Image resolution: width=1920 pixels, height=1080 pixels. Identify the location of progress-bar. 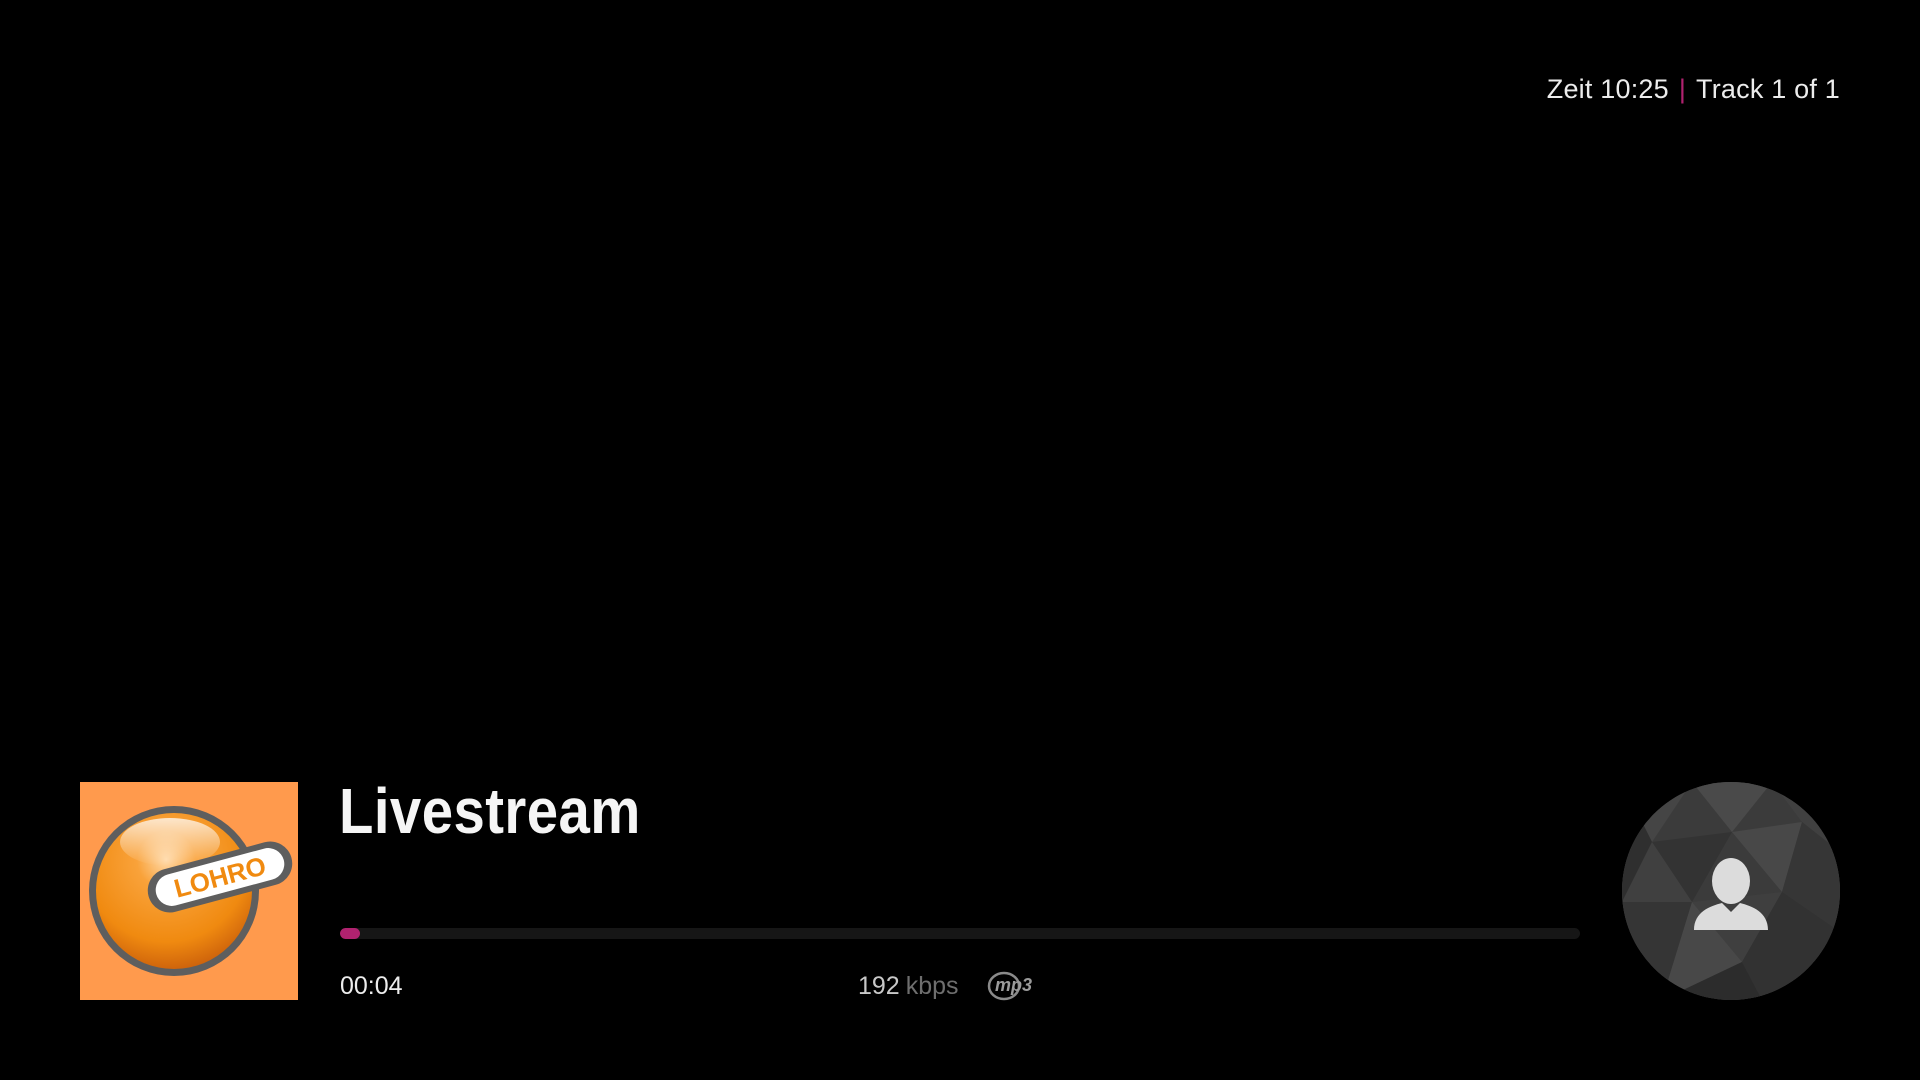
(960, 933).